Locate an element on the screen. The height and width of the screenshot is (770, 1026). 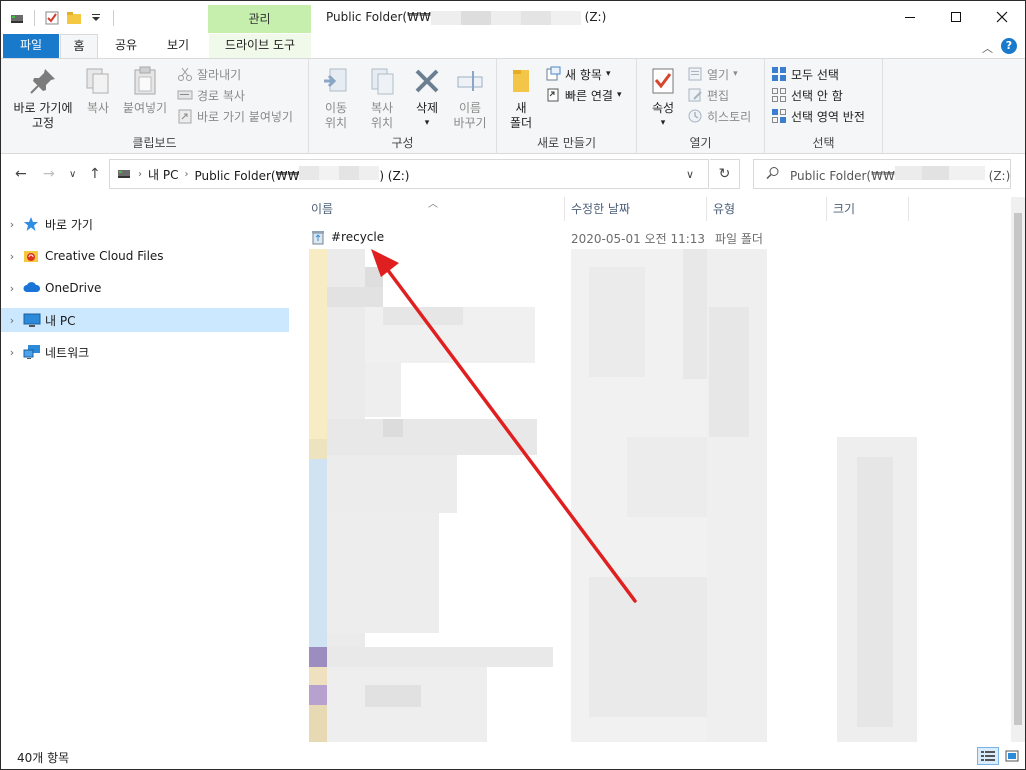
star-icon is located at coordinates (32, 224).